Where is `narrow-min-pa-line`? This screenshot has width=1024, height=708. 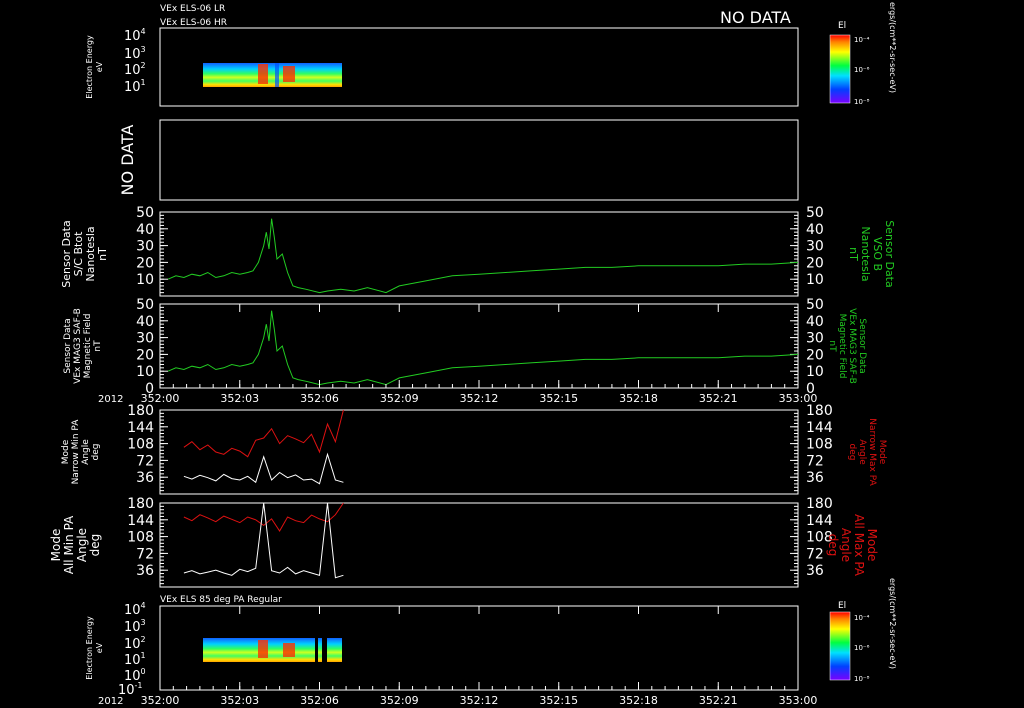 narrow-min-pa-line is located at coordinates (263, 468).